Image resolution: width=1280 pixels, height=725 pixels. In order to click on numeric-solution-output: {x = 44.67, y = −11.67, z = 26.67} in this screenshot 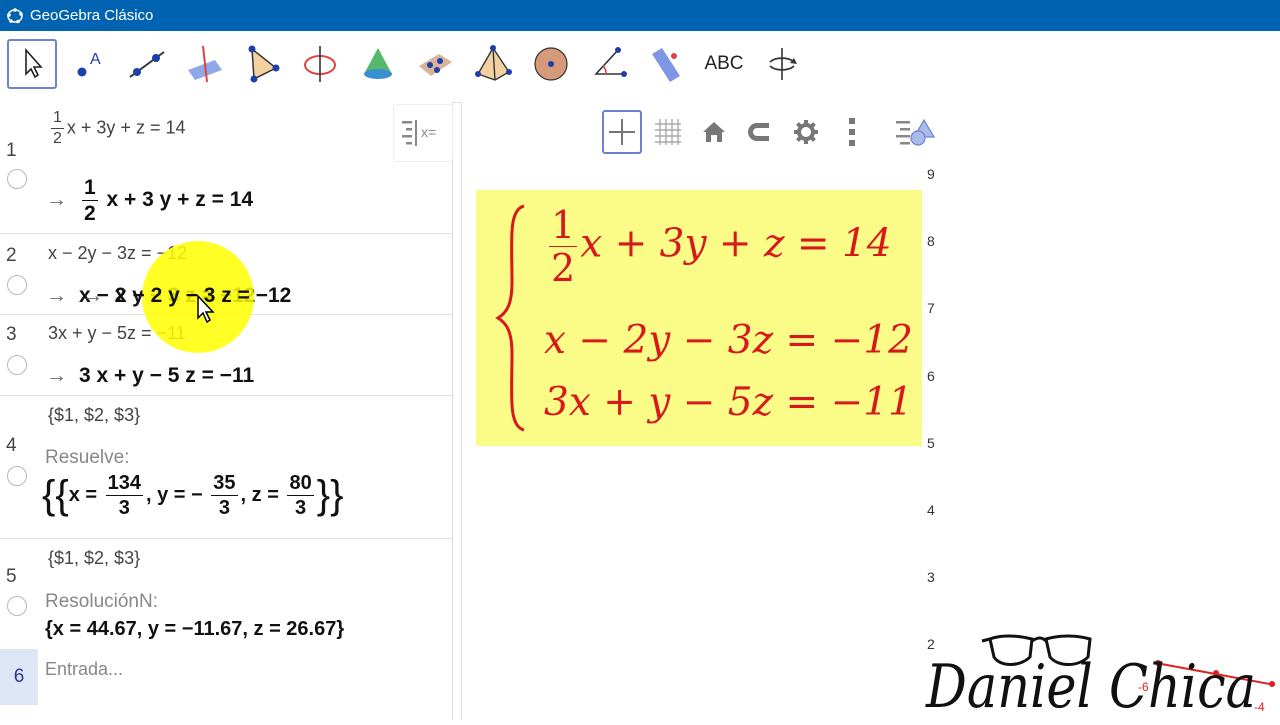, I will do `click(195, 629)`.